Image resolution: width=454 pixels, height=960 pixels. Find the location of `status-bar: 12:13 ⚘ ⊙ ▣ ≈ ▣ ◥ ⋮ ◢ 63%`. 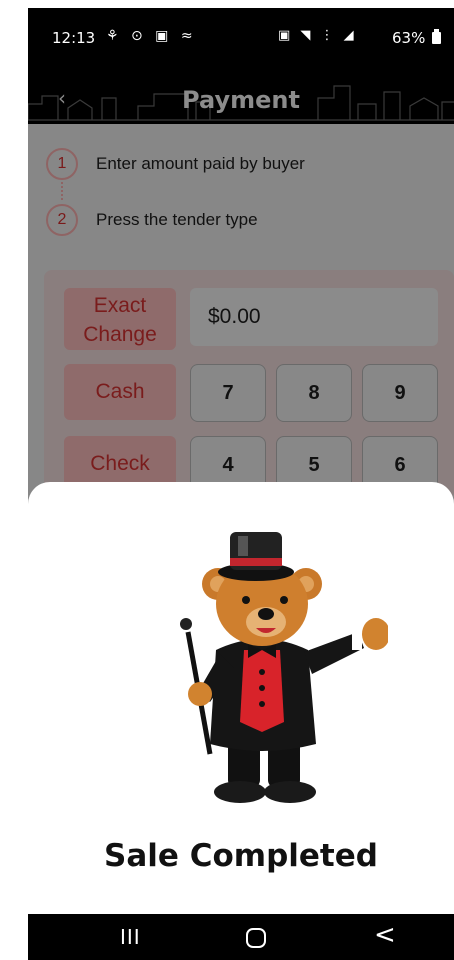

status-bar: 12:13 ⚘ ⊙ ▣ ≈ ▣ ◥ ⋮ ◢ 63% is located at coordinates (241, 38).